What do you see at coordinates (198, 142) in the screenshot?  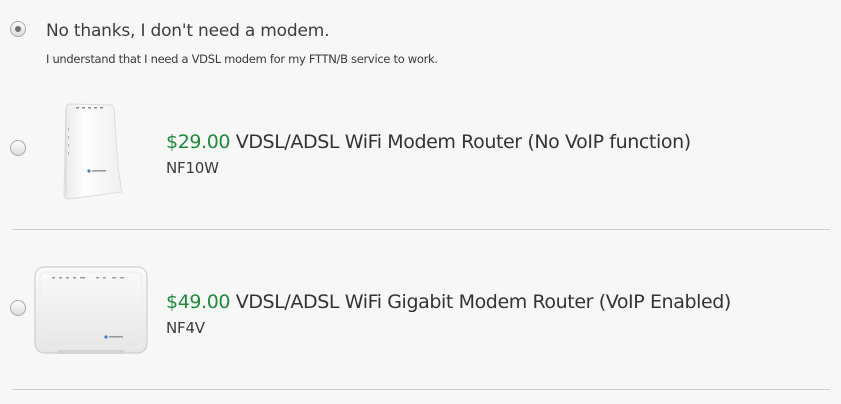 I see `nf10w-price: $29.00` at bounding box center [198, 142].